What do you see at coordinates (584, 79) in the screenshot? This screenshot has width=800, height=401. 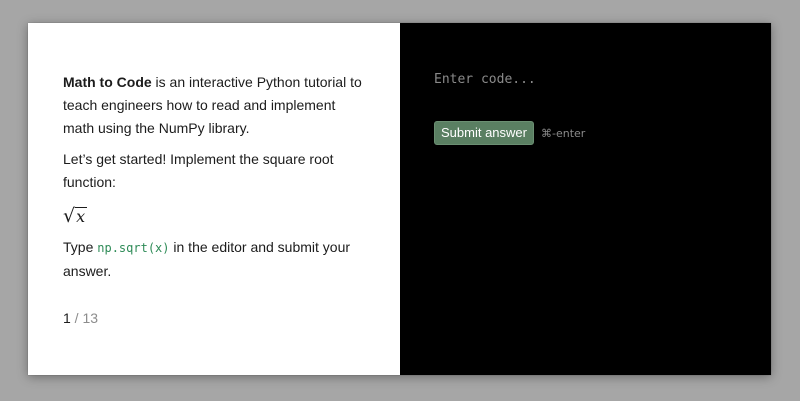 I see `code-input` at bounding box center [584, 79].